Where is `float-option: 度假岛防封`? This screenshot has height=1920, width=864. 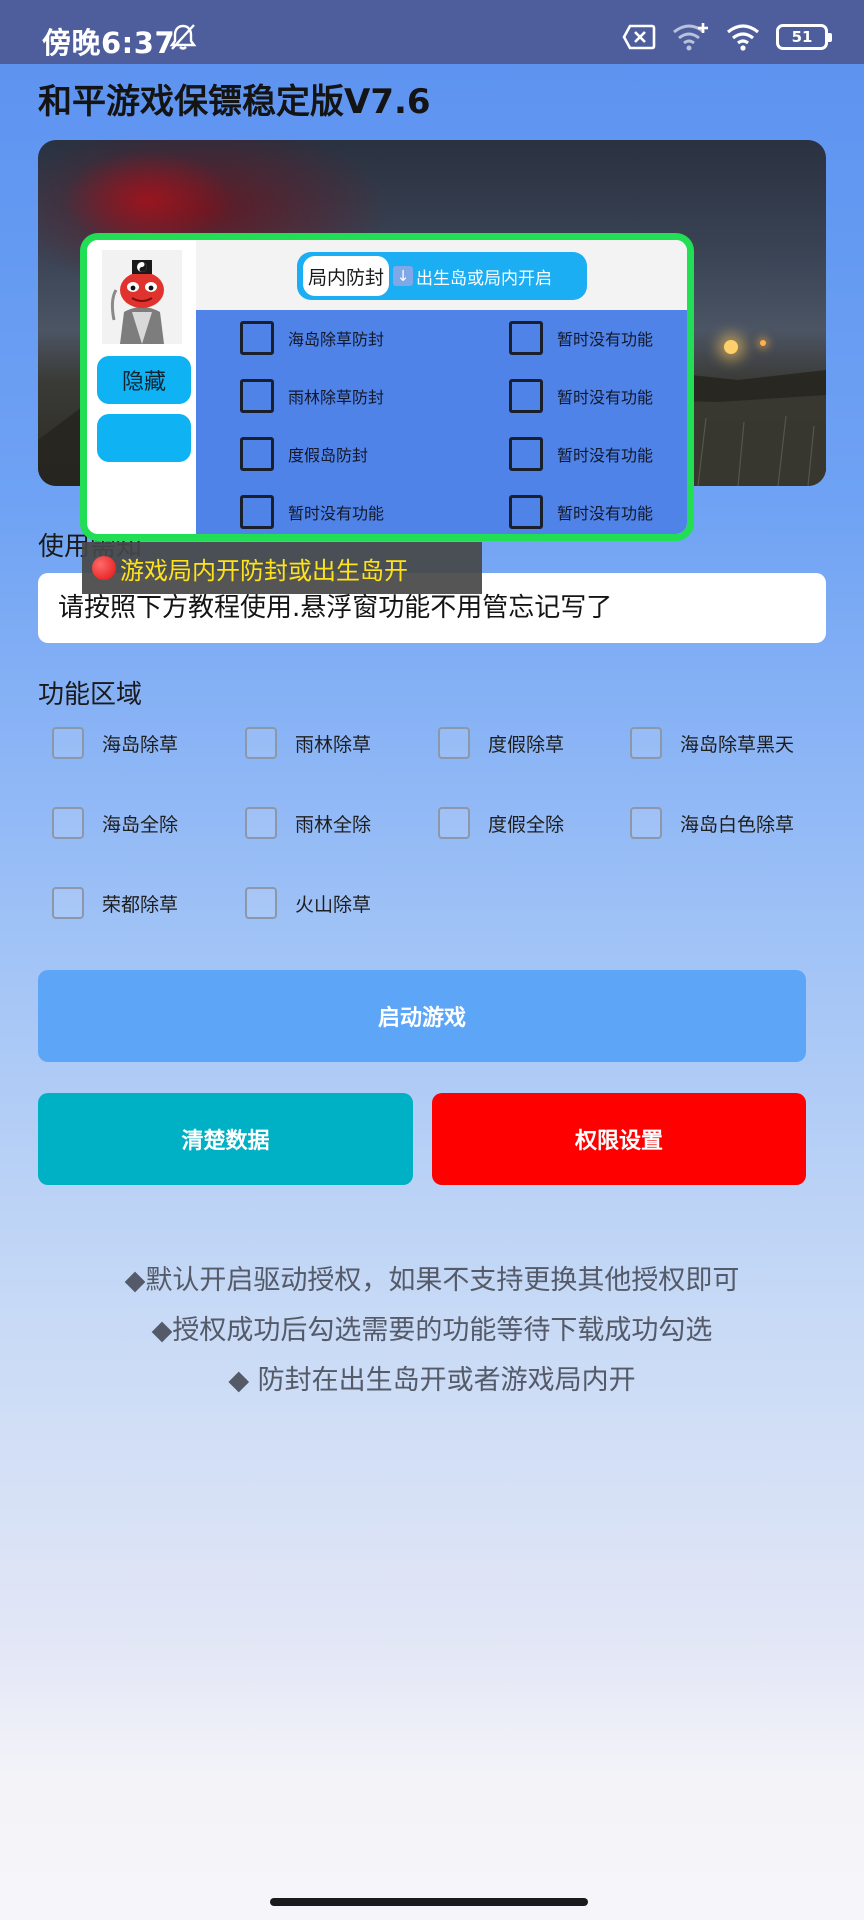 float-option: 度假岛防封 is located at coordinates (304, 454).